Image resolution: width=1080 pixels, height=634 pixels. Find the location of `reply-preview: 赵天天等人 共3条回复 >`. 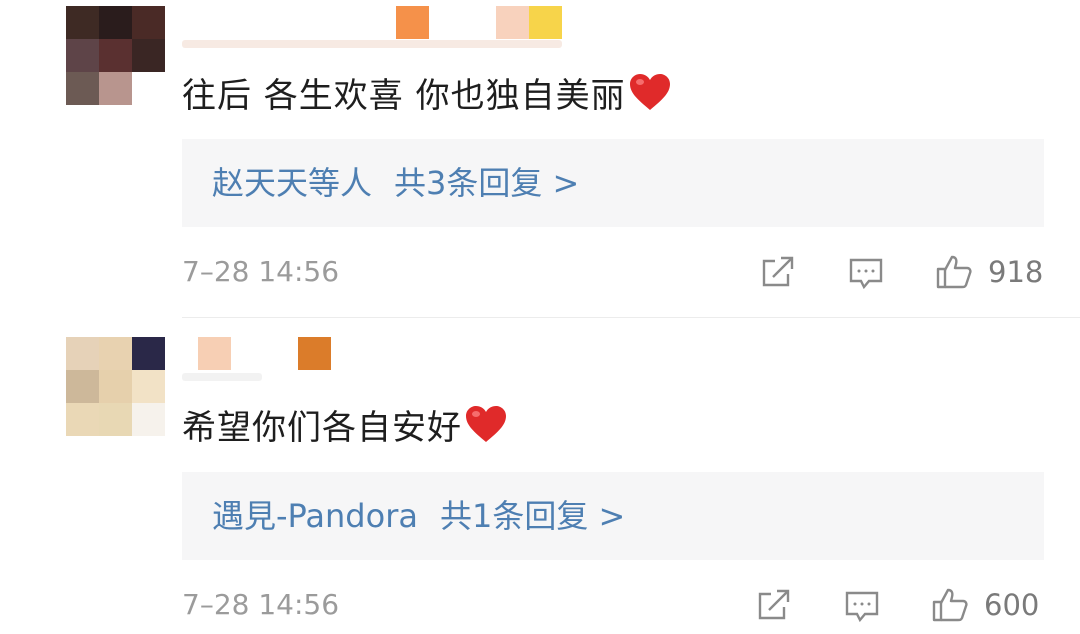

reply-preview: 赵天天等人 共3条回复 > is located at coordinates (613, 183).